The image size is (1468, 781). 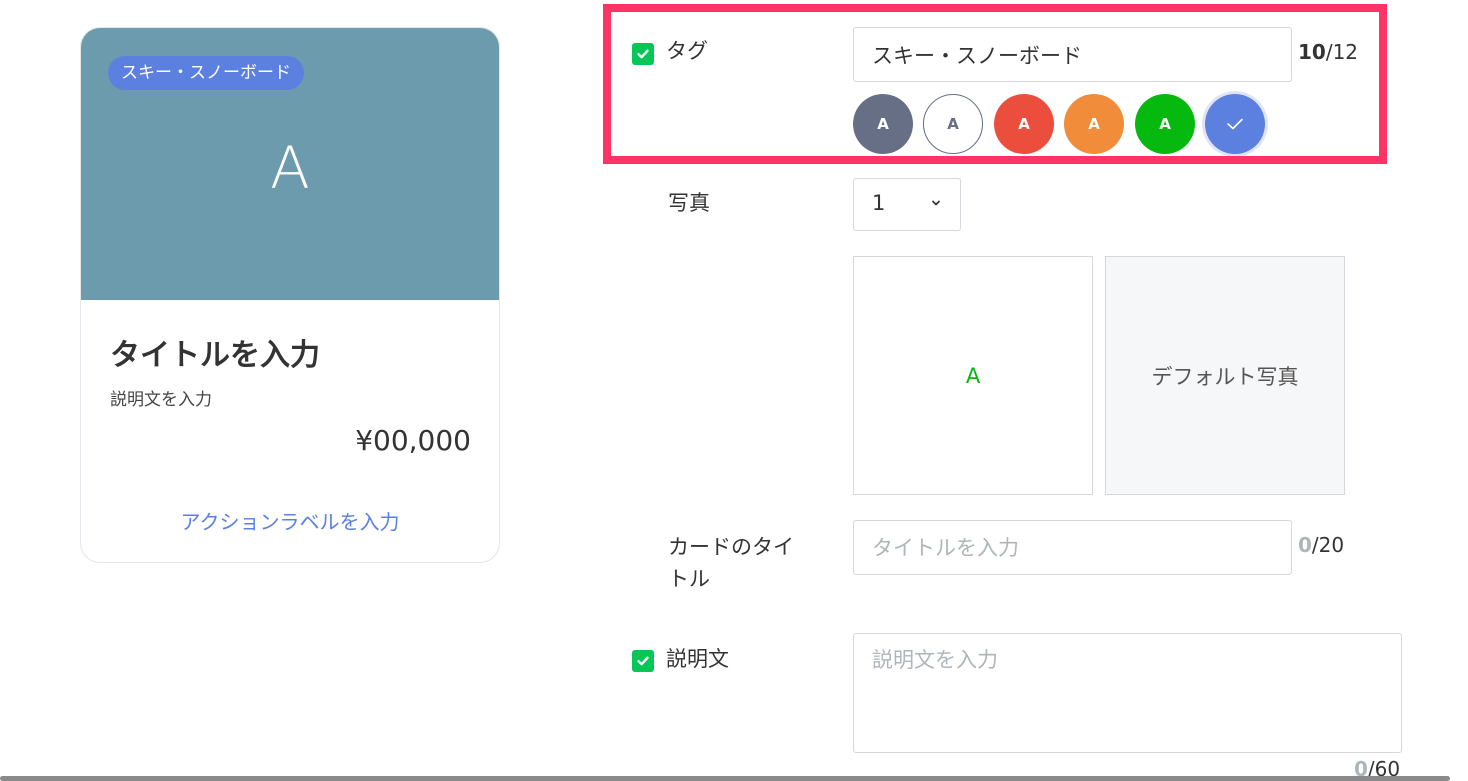 What do you see at coordinates (290, 168) in the screenshot?
I see `card-image-letter: A` at bounding box center [290, 168].